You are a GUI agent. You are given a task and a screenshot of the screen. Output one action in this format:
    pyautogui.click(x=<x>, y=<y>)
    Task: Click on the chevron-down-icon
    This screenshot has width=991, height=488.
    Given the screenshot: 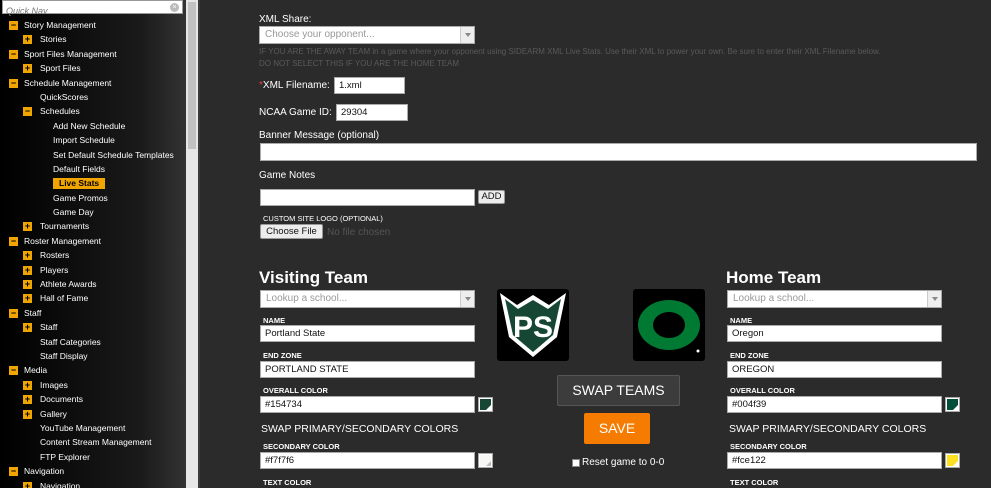 What is the action you would take?
    pyautogui.click(x=934, y=299)
    